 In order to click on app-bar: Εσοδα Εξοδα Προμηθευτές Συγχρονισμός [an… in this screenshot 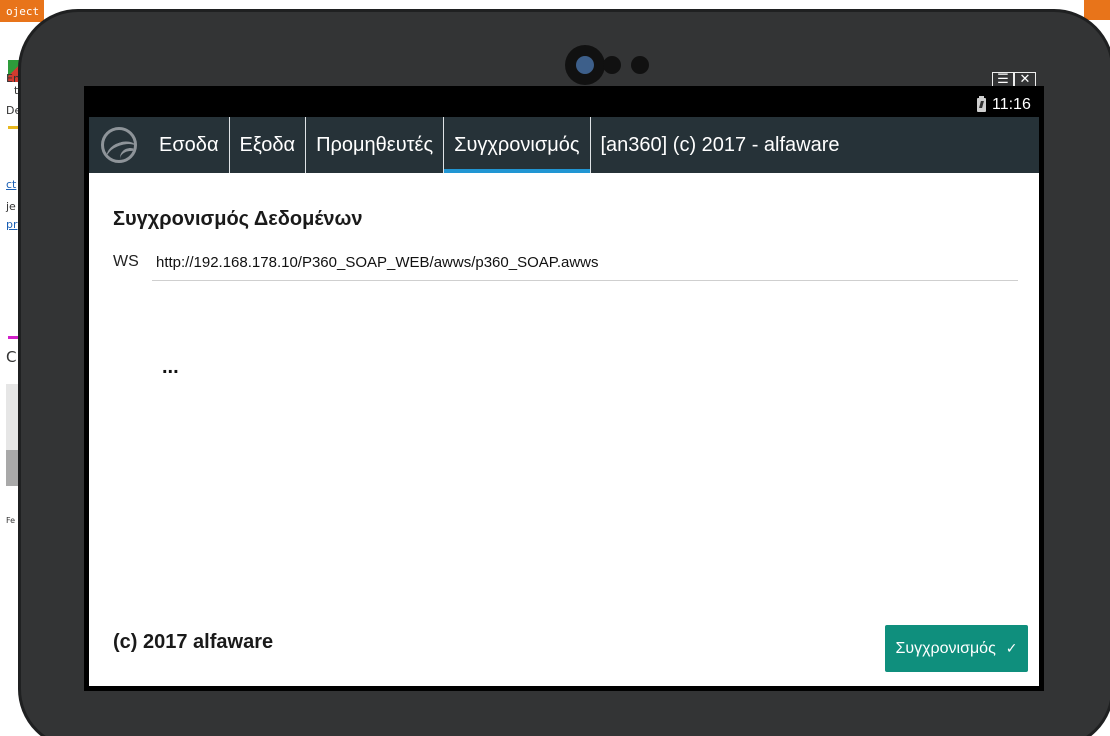, I will do `click(564, 145)`.